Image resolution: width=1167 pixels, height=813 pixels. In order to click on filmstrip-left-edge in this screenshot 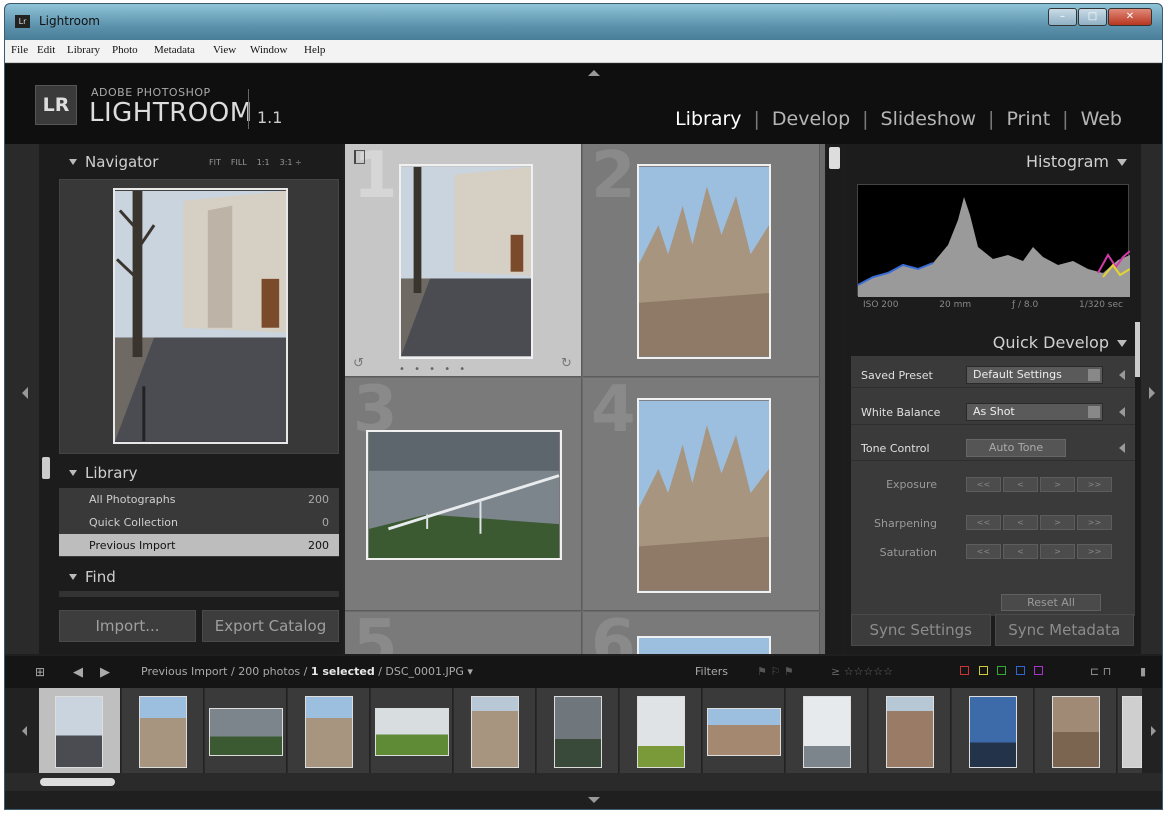, I will do `click(22, 730)`.